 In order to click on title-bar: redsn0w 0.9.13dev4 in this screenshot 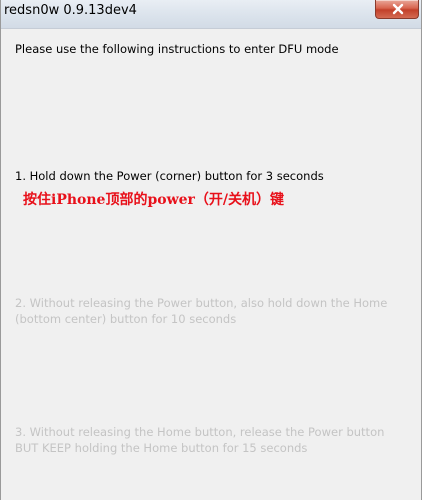, I will do `click(211, 14)`.